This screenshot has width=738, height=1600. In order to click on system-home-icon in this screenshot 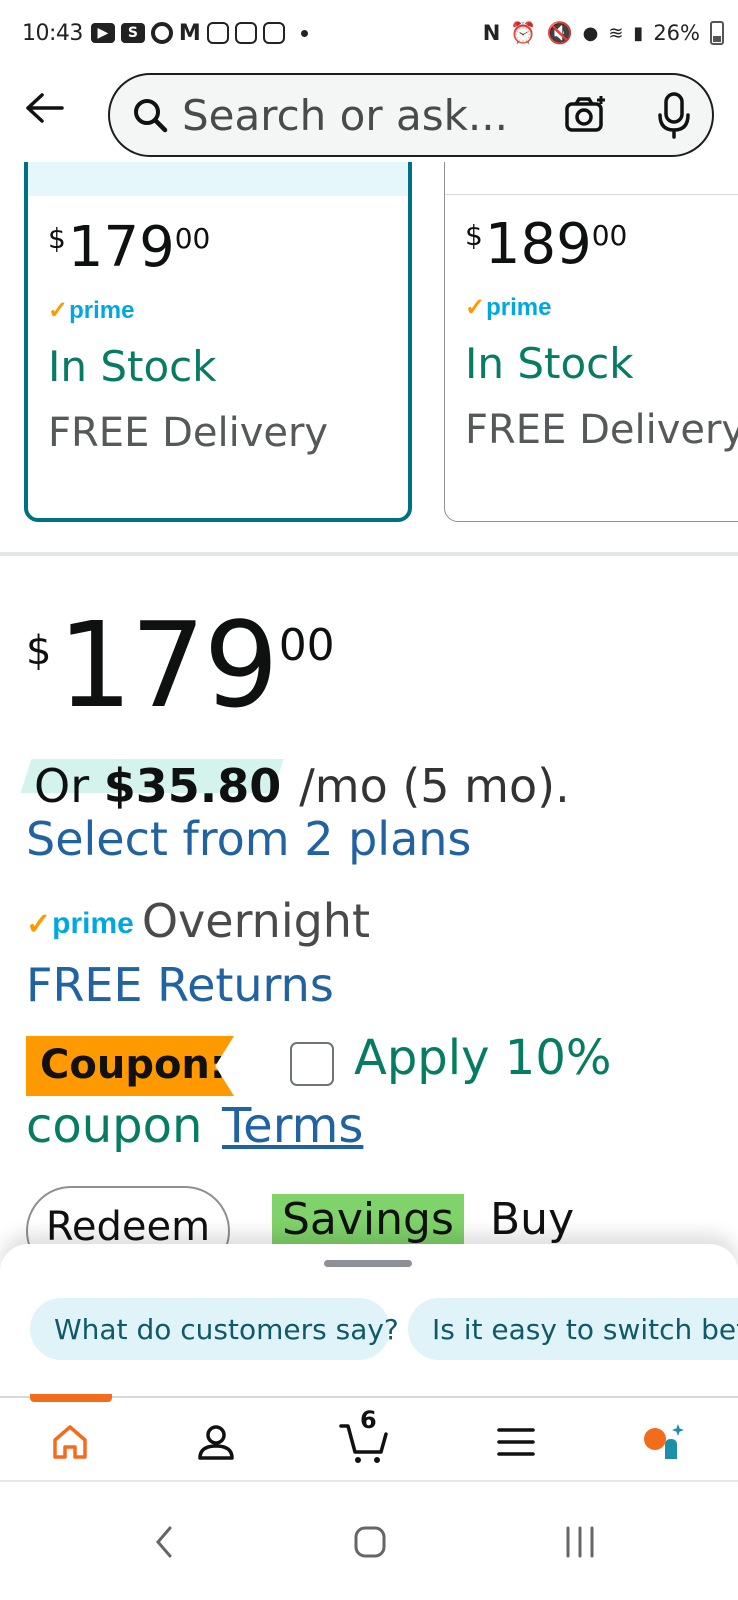, I will do `click(370, 1542)`.